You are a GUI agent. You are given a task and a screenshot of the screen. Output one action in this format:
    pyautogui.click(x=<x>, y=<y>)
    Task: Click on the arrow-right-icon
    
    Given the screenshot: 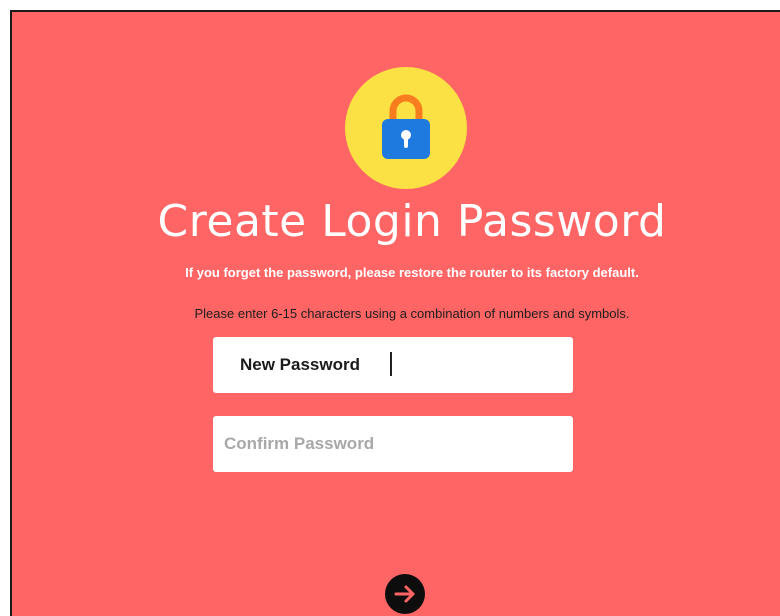 What is the action you would take?
    pyautogui.click(x=404, y=594)
    